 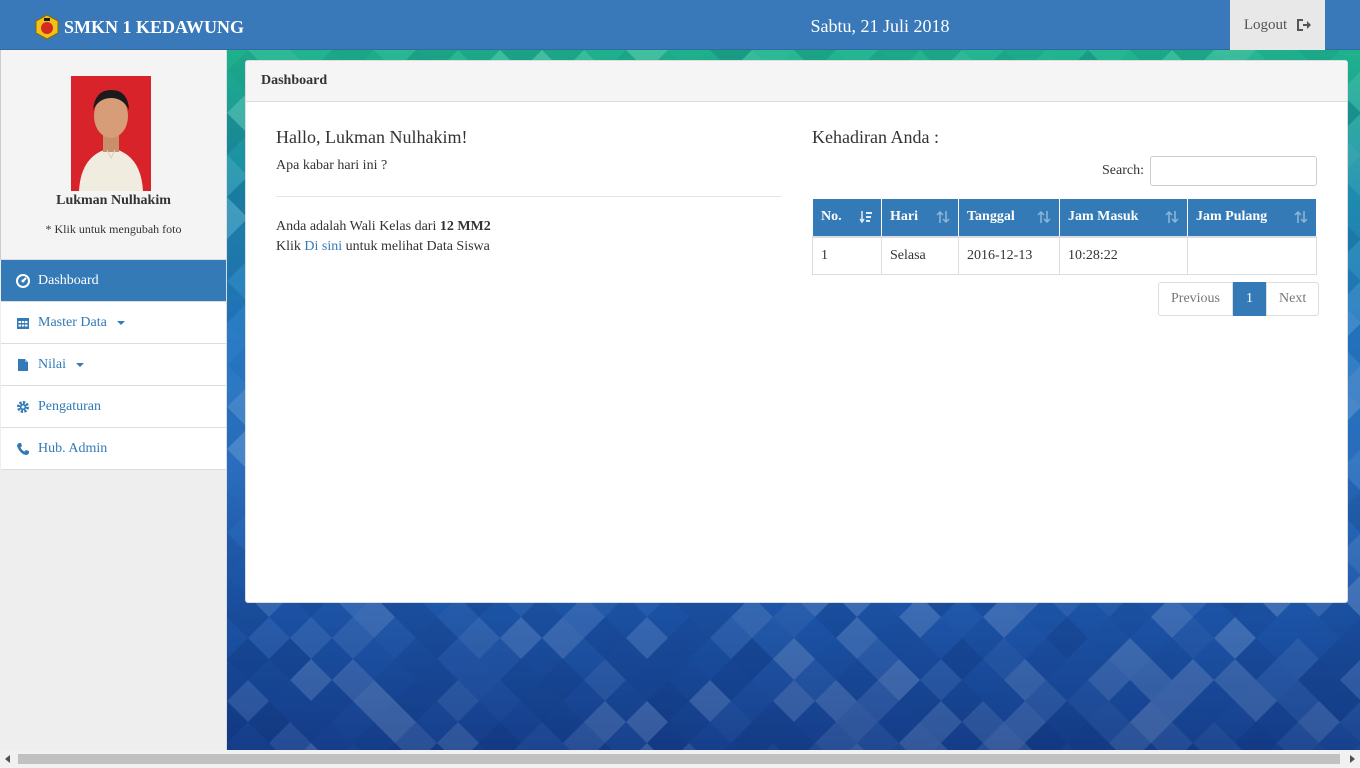 I want to click on column-header-tanggal: Tanggal, so click(x=1009, y=218).